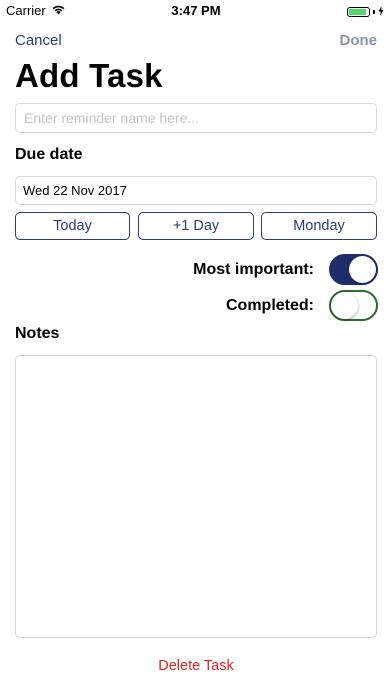 Image resolution: width=392 pixels, height=696 pixels. What do you see at coordinates (196, 666) in the screenshot?
I see `delete-task-button: Delete Task` at bounding box center [196, 666].